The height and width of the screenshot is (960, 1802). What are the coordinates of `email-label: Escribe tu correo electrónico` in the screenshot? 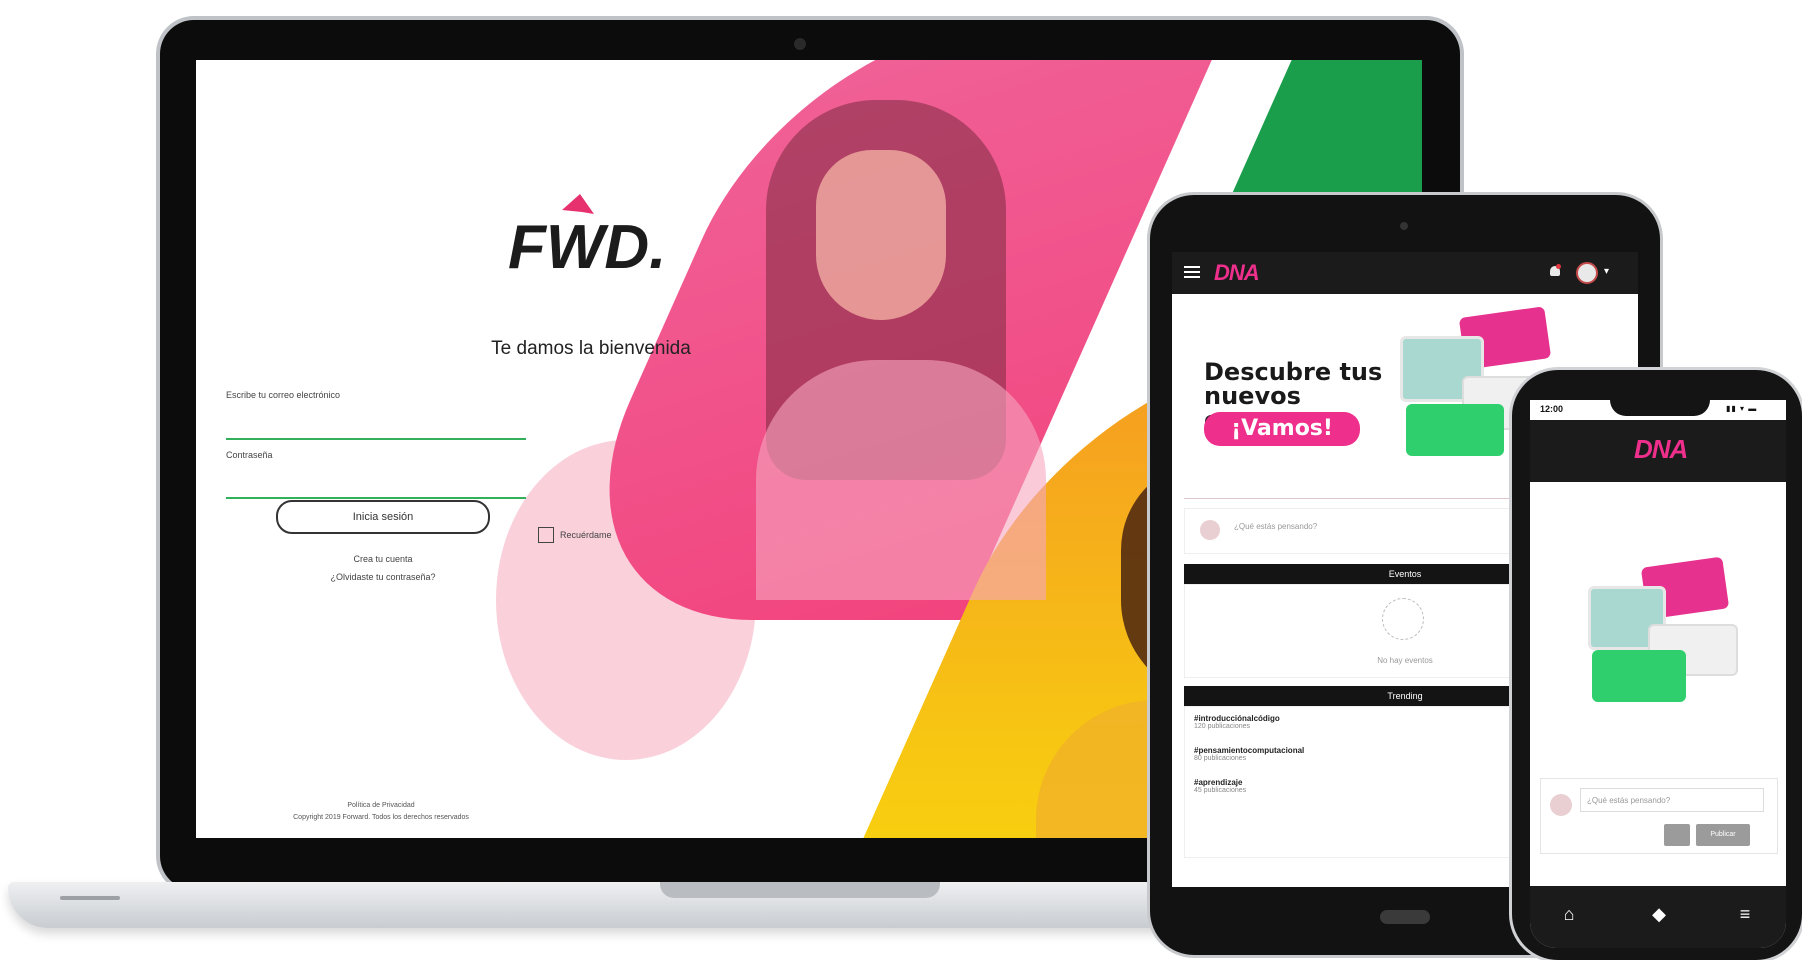 It's located at (283, 395).